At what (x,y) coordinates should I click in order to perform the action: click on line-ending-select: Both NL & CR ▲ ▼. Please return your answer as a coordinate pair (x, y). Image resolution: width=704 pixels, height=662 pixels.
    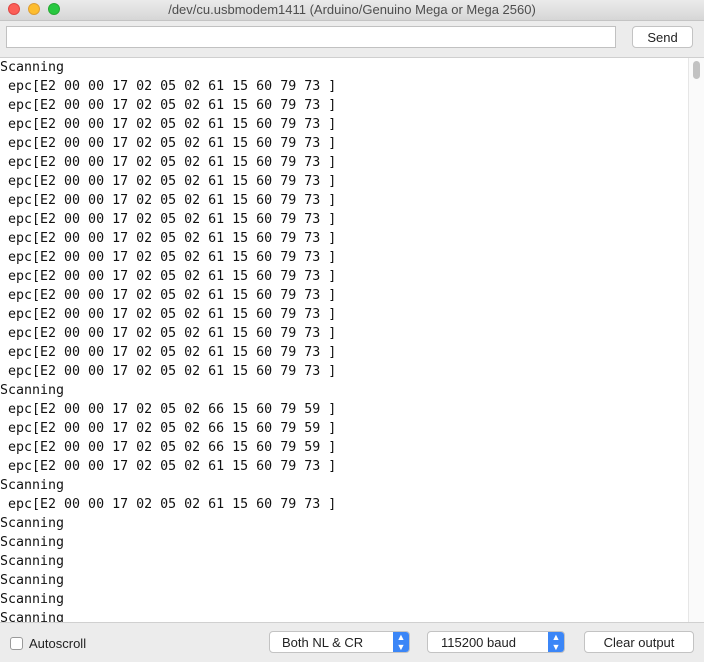
    Looking at the image, I should click on (339, 642).